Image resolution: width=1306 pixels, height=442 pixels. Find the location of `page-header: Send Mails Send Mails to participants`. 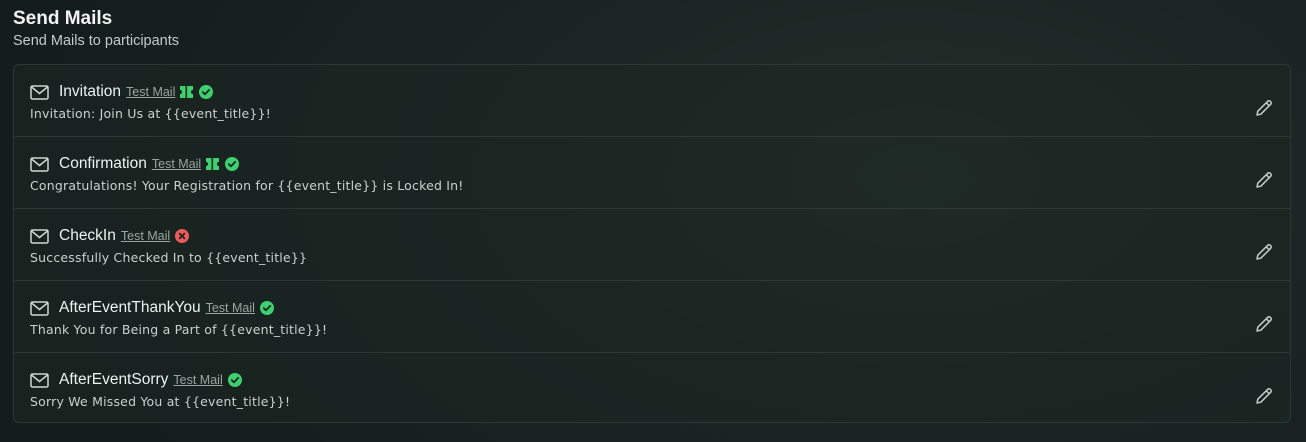

page-header: Send Mails Send Mails to participants is located at coordinates (96, 28).